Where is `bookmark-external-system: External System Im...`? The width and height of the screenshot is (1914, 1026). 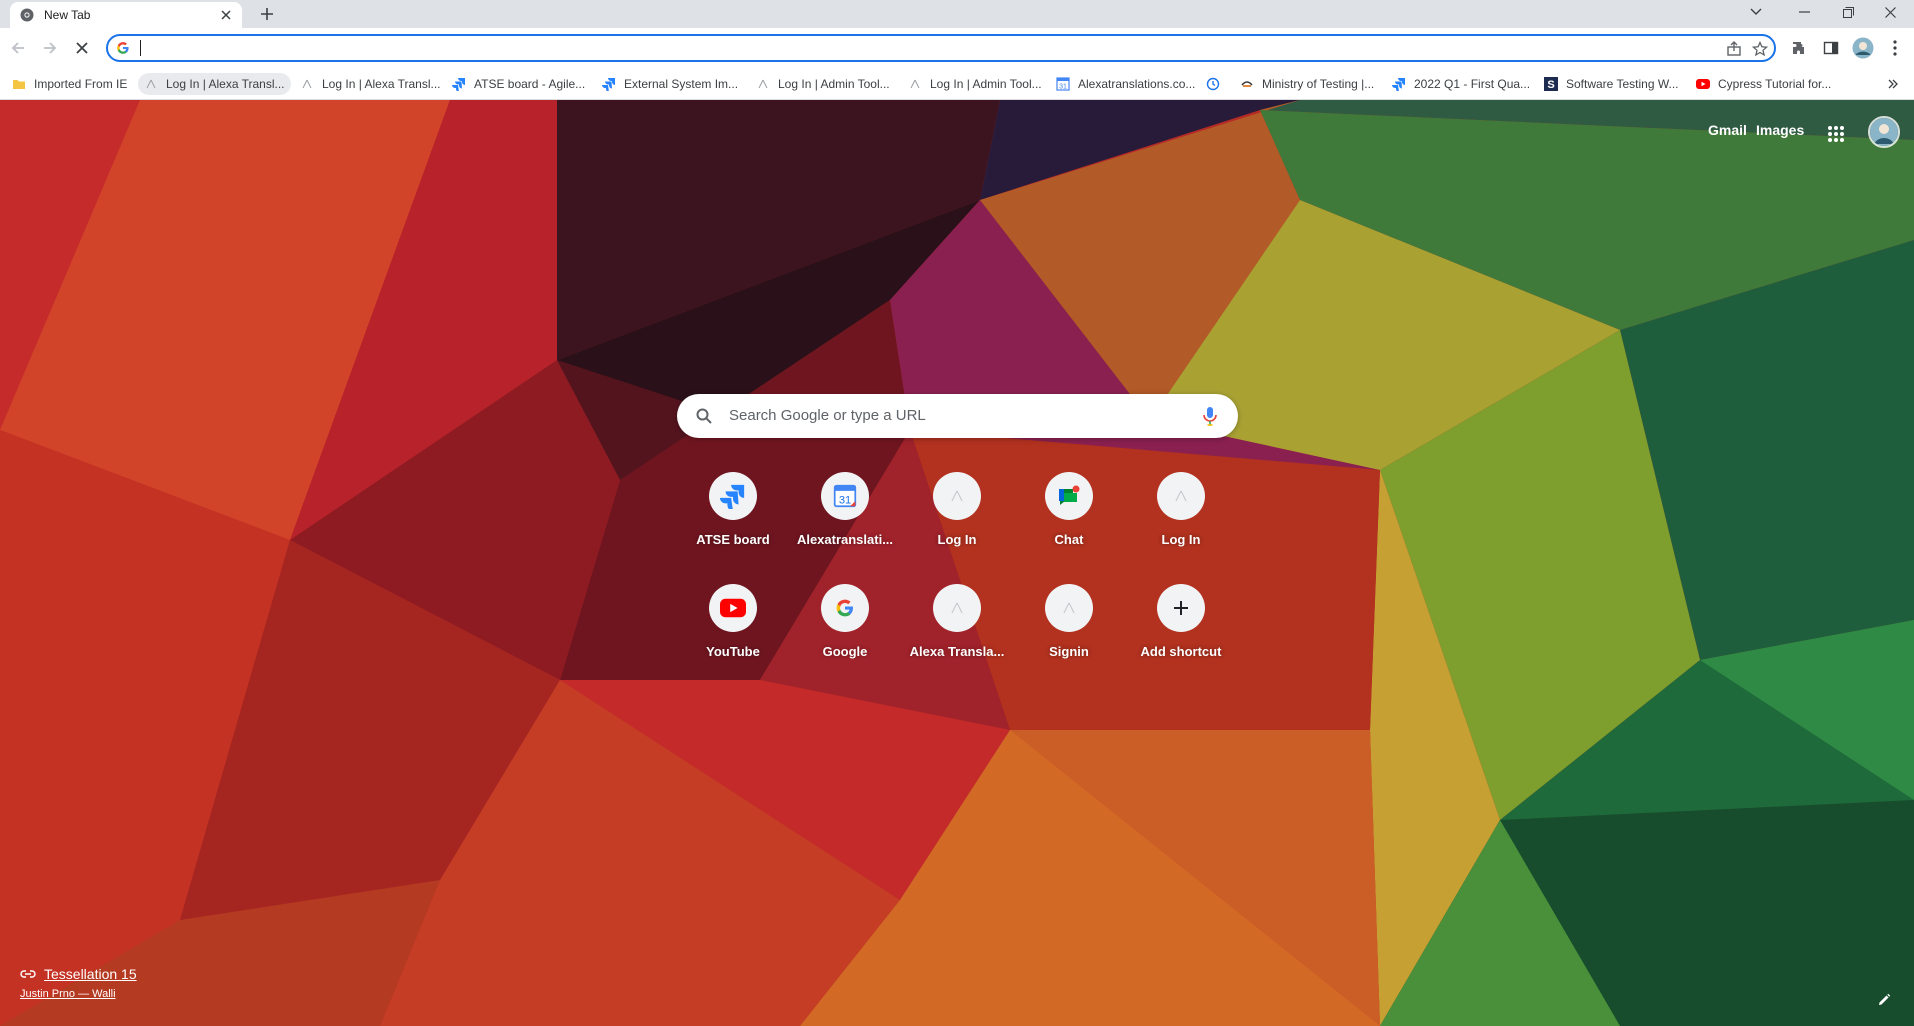
bookmark-external-system: External System Im... is located at coordinates (670, 84).